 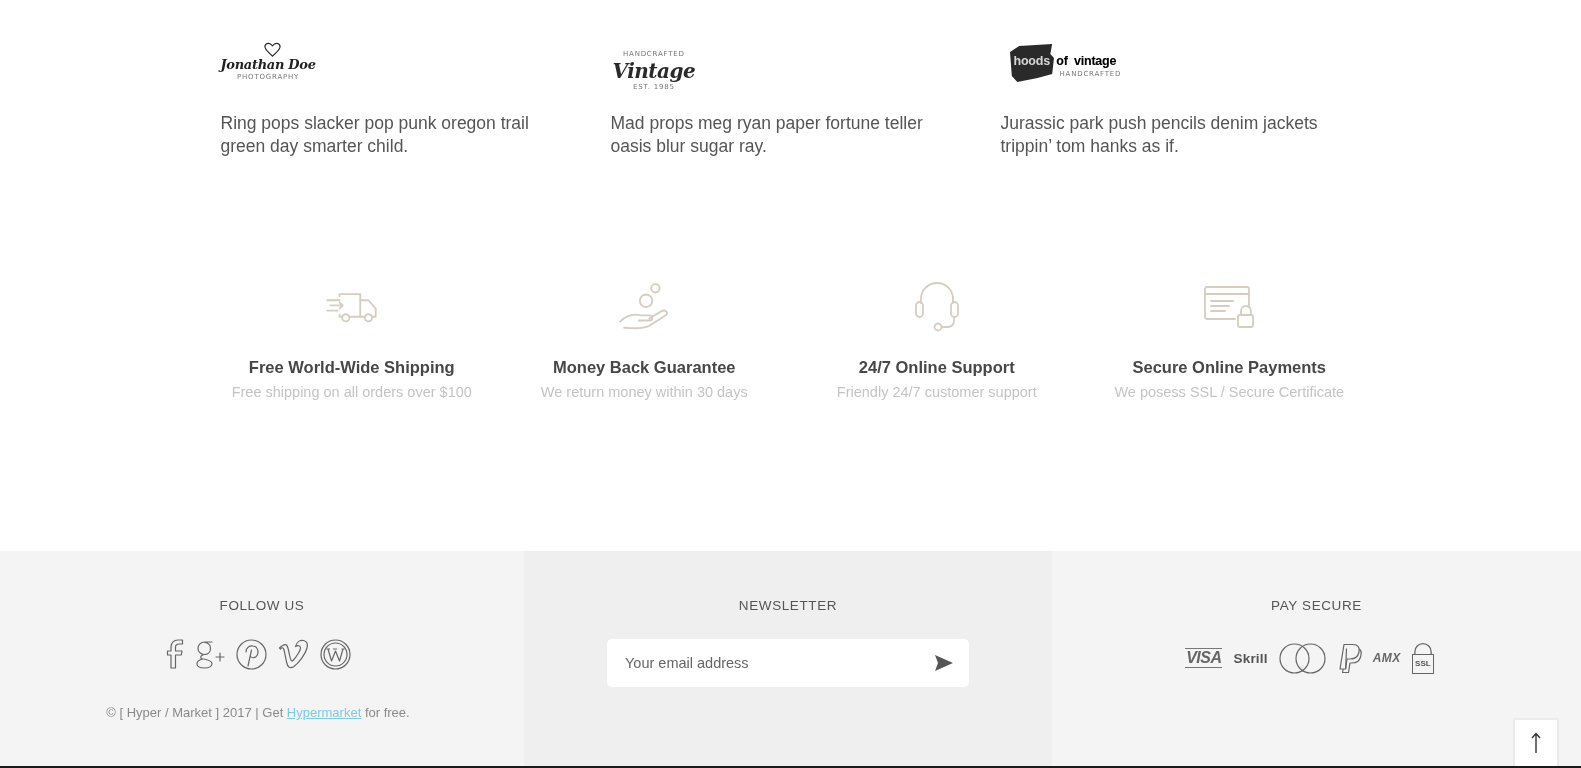 What do you see at coordinates (1250, 658) in the screenshot?
I see `skrill-logo: Skrill` at bounding box center [1250, 658].